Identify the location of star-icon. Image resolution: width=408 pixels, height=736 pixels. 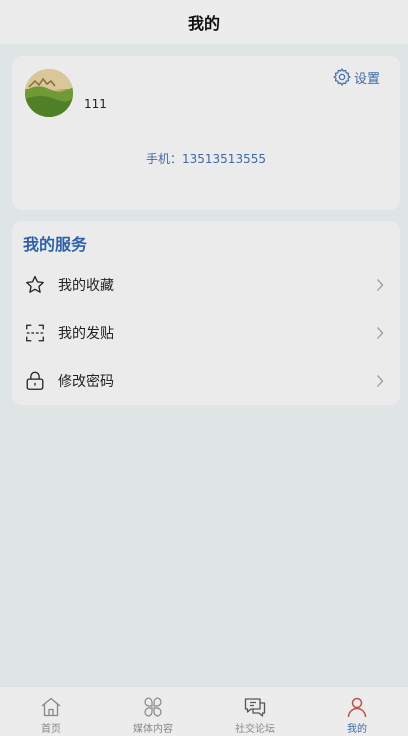
(35, 284).